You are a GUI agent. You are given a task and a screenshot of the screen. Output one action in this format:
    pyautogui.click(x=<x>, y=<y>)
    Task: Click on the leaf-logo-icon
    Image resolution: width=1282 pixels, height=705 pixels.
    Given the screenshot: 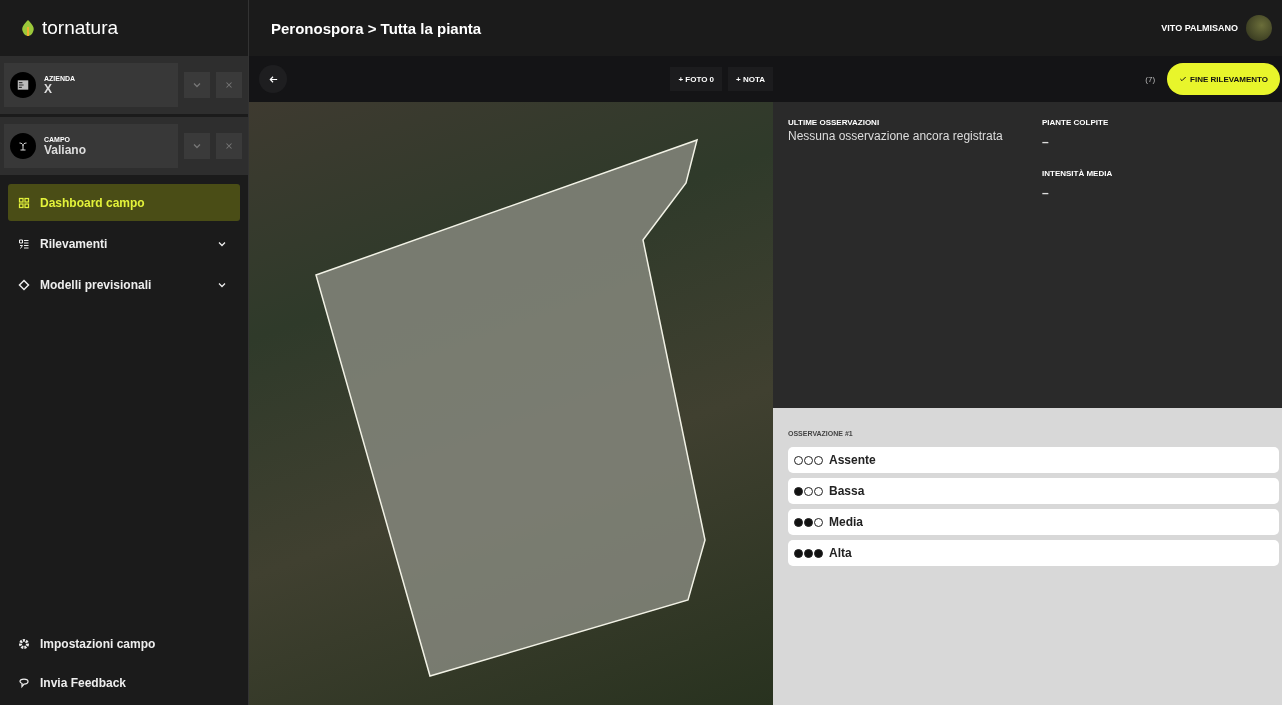 What is the action you would take?
    pyautogui.click(x=28, y=28)
    